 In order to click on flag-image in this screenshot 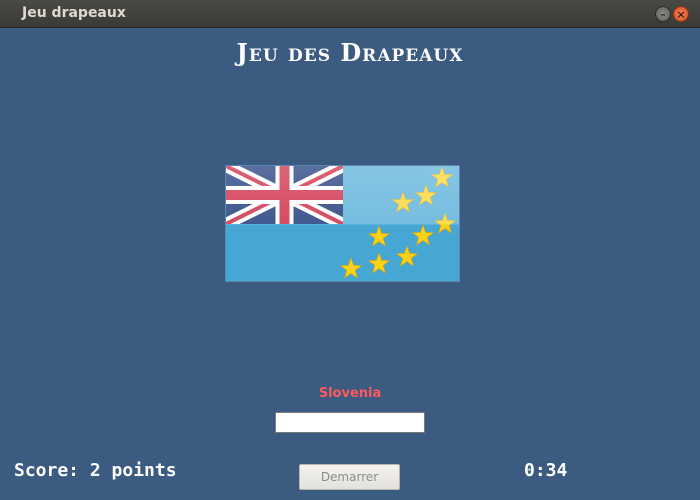, I will do `click(342, 223)`.